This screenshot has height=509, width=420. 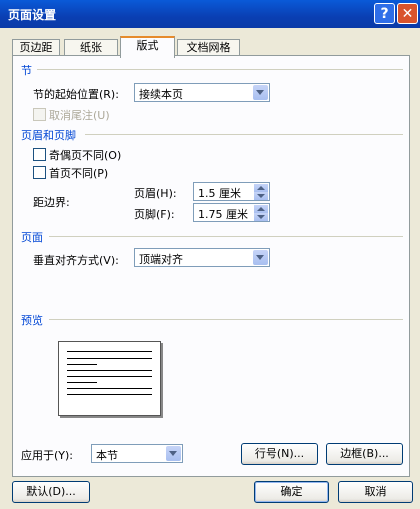 I want to click on header-distance-spinner: 1.5 厘米, so click(x=231, y=191).